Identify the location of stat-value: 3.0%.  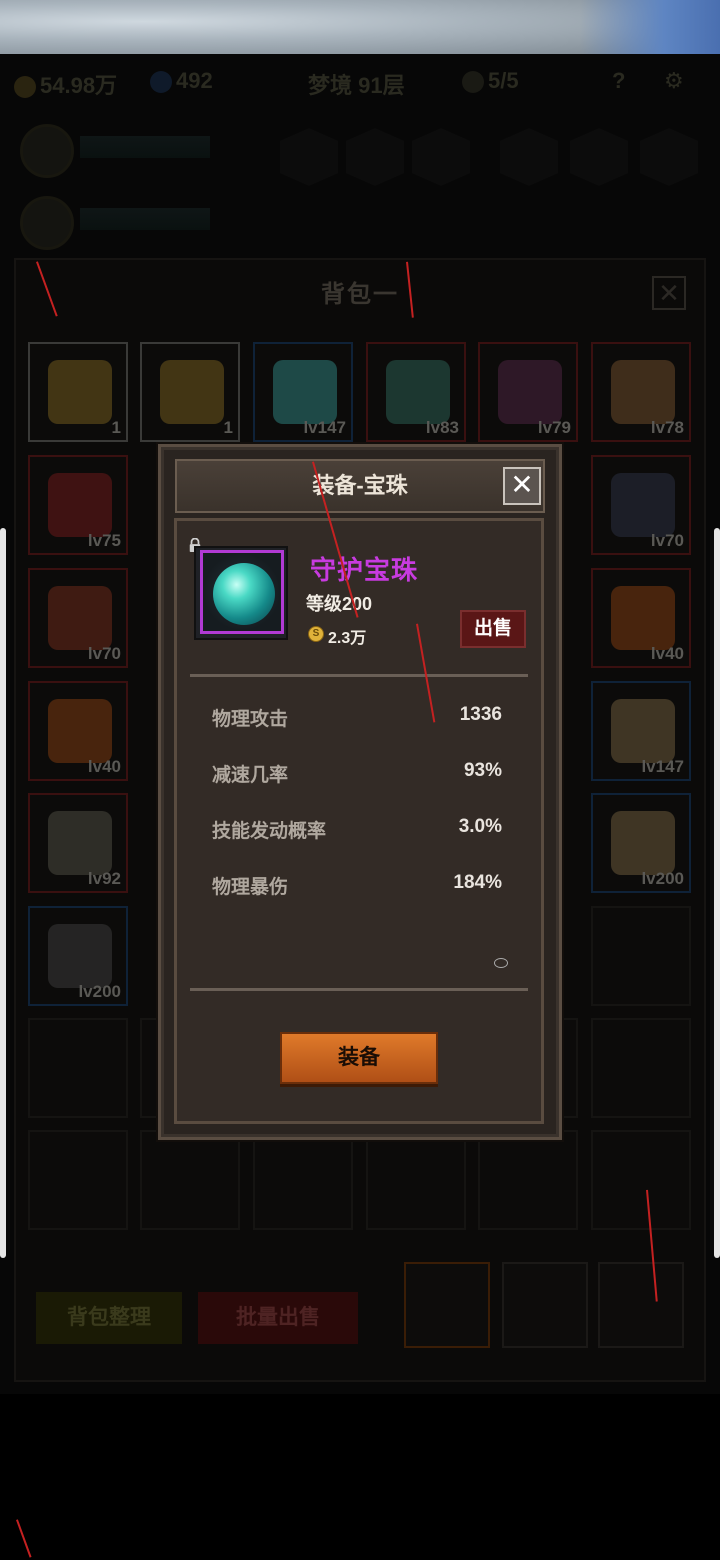
(480, 826).